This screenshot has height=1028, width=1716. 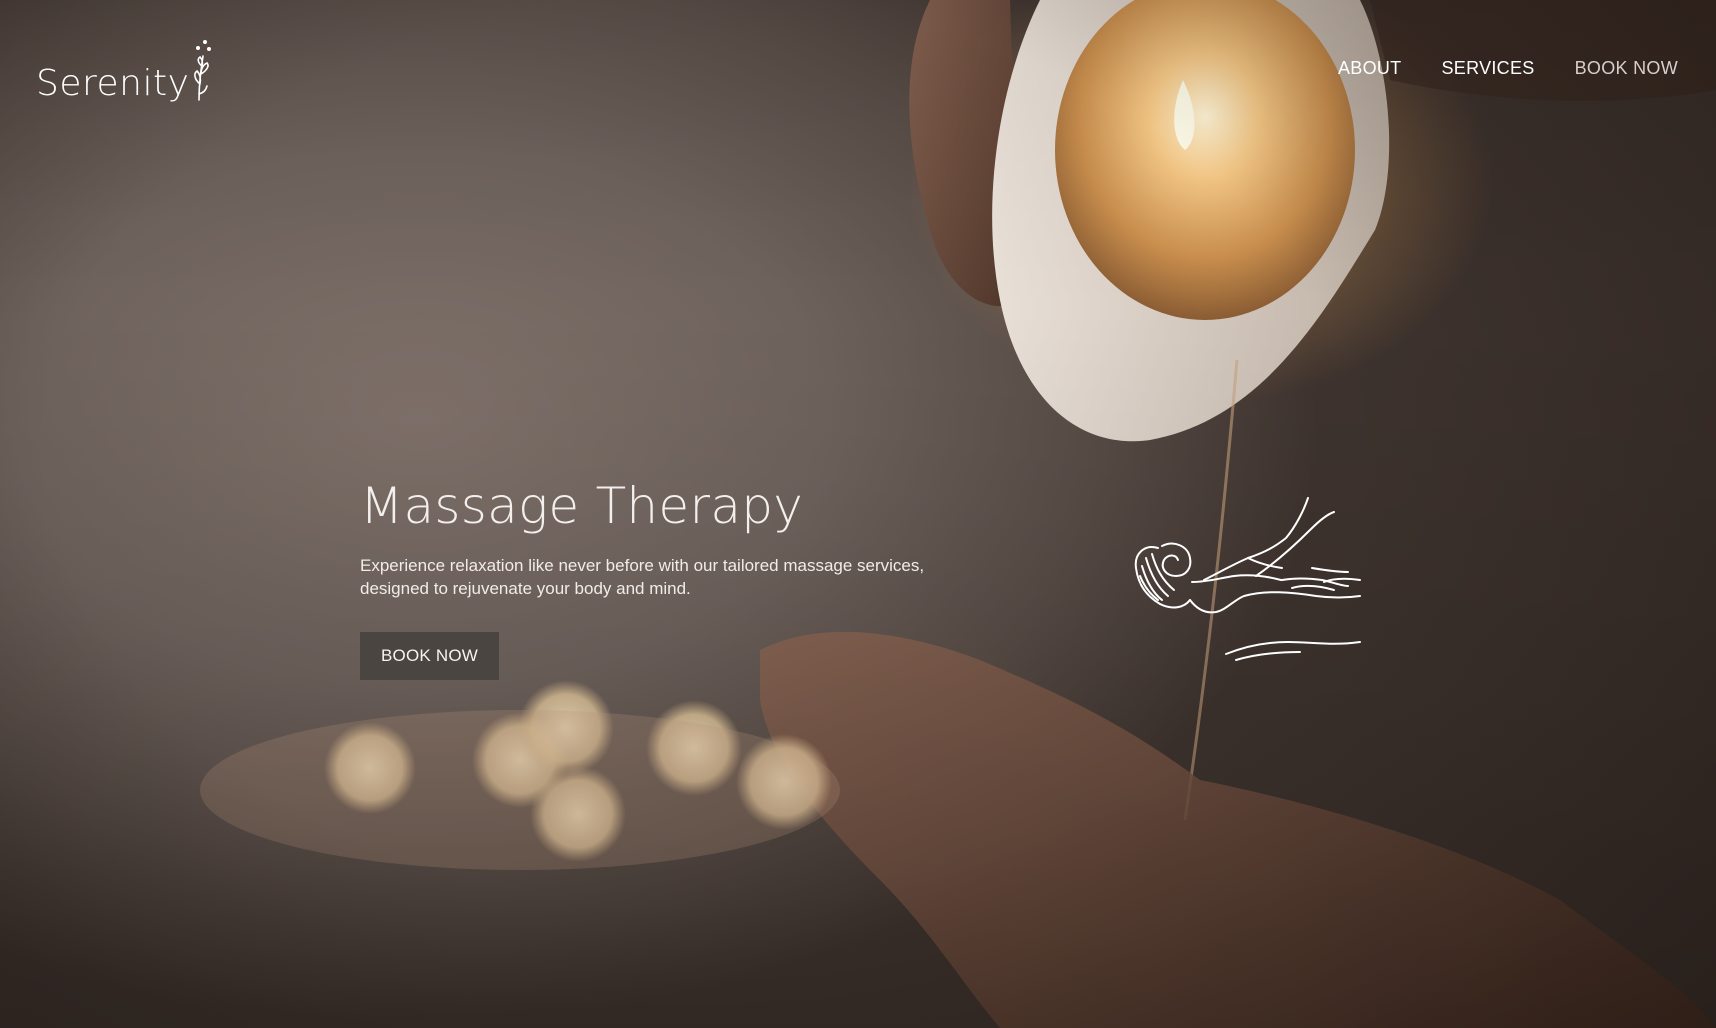 I want to click on brand-logo: Serenity, so click(x=125, y=70).